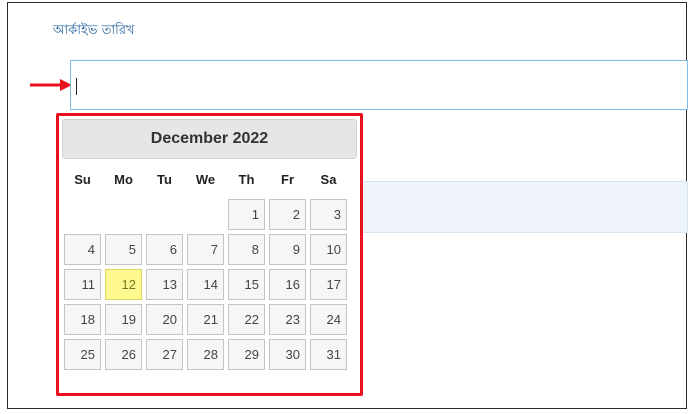 The height and width of the screenshot is (414, 692). I want to click on day-cell: 22, so click(246, 319).